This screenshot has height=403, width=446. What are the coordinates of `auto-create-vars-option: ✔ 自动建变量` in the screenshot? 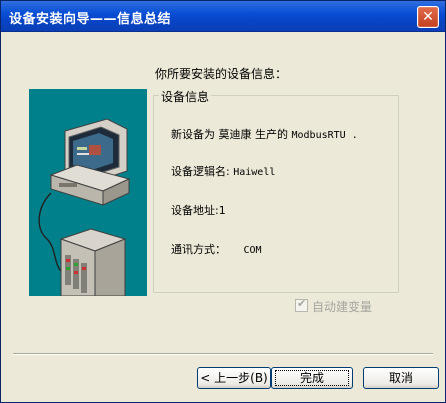 It's located at (334, 306).